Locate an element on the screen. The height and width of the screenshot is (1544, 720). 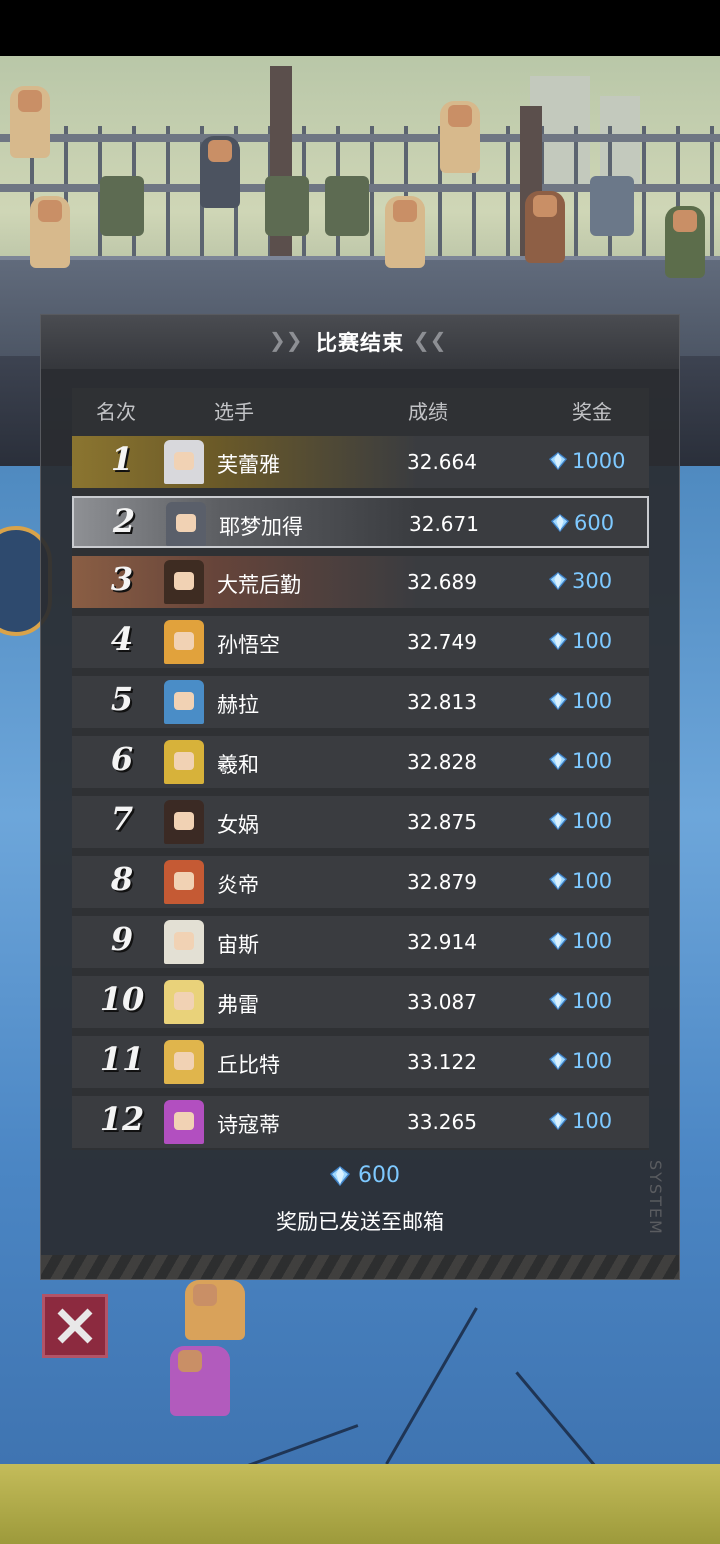
player-name: 孙悟空 is located at coordinates (248, 645).